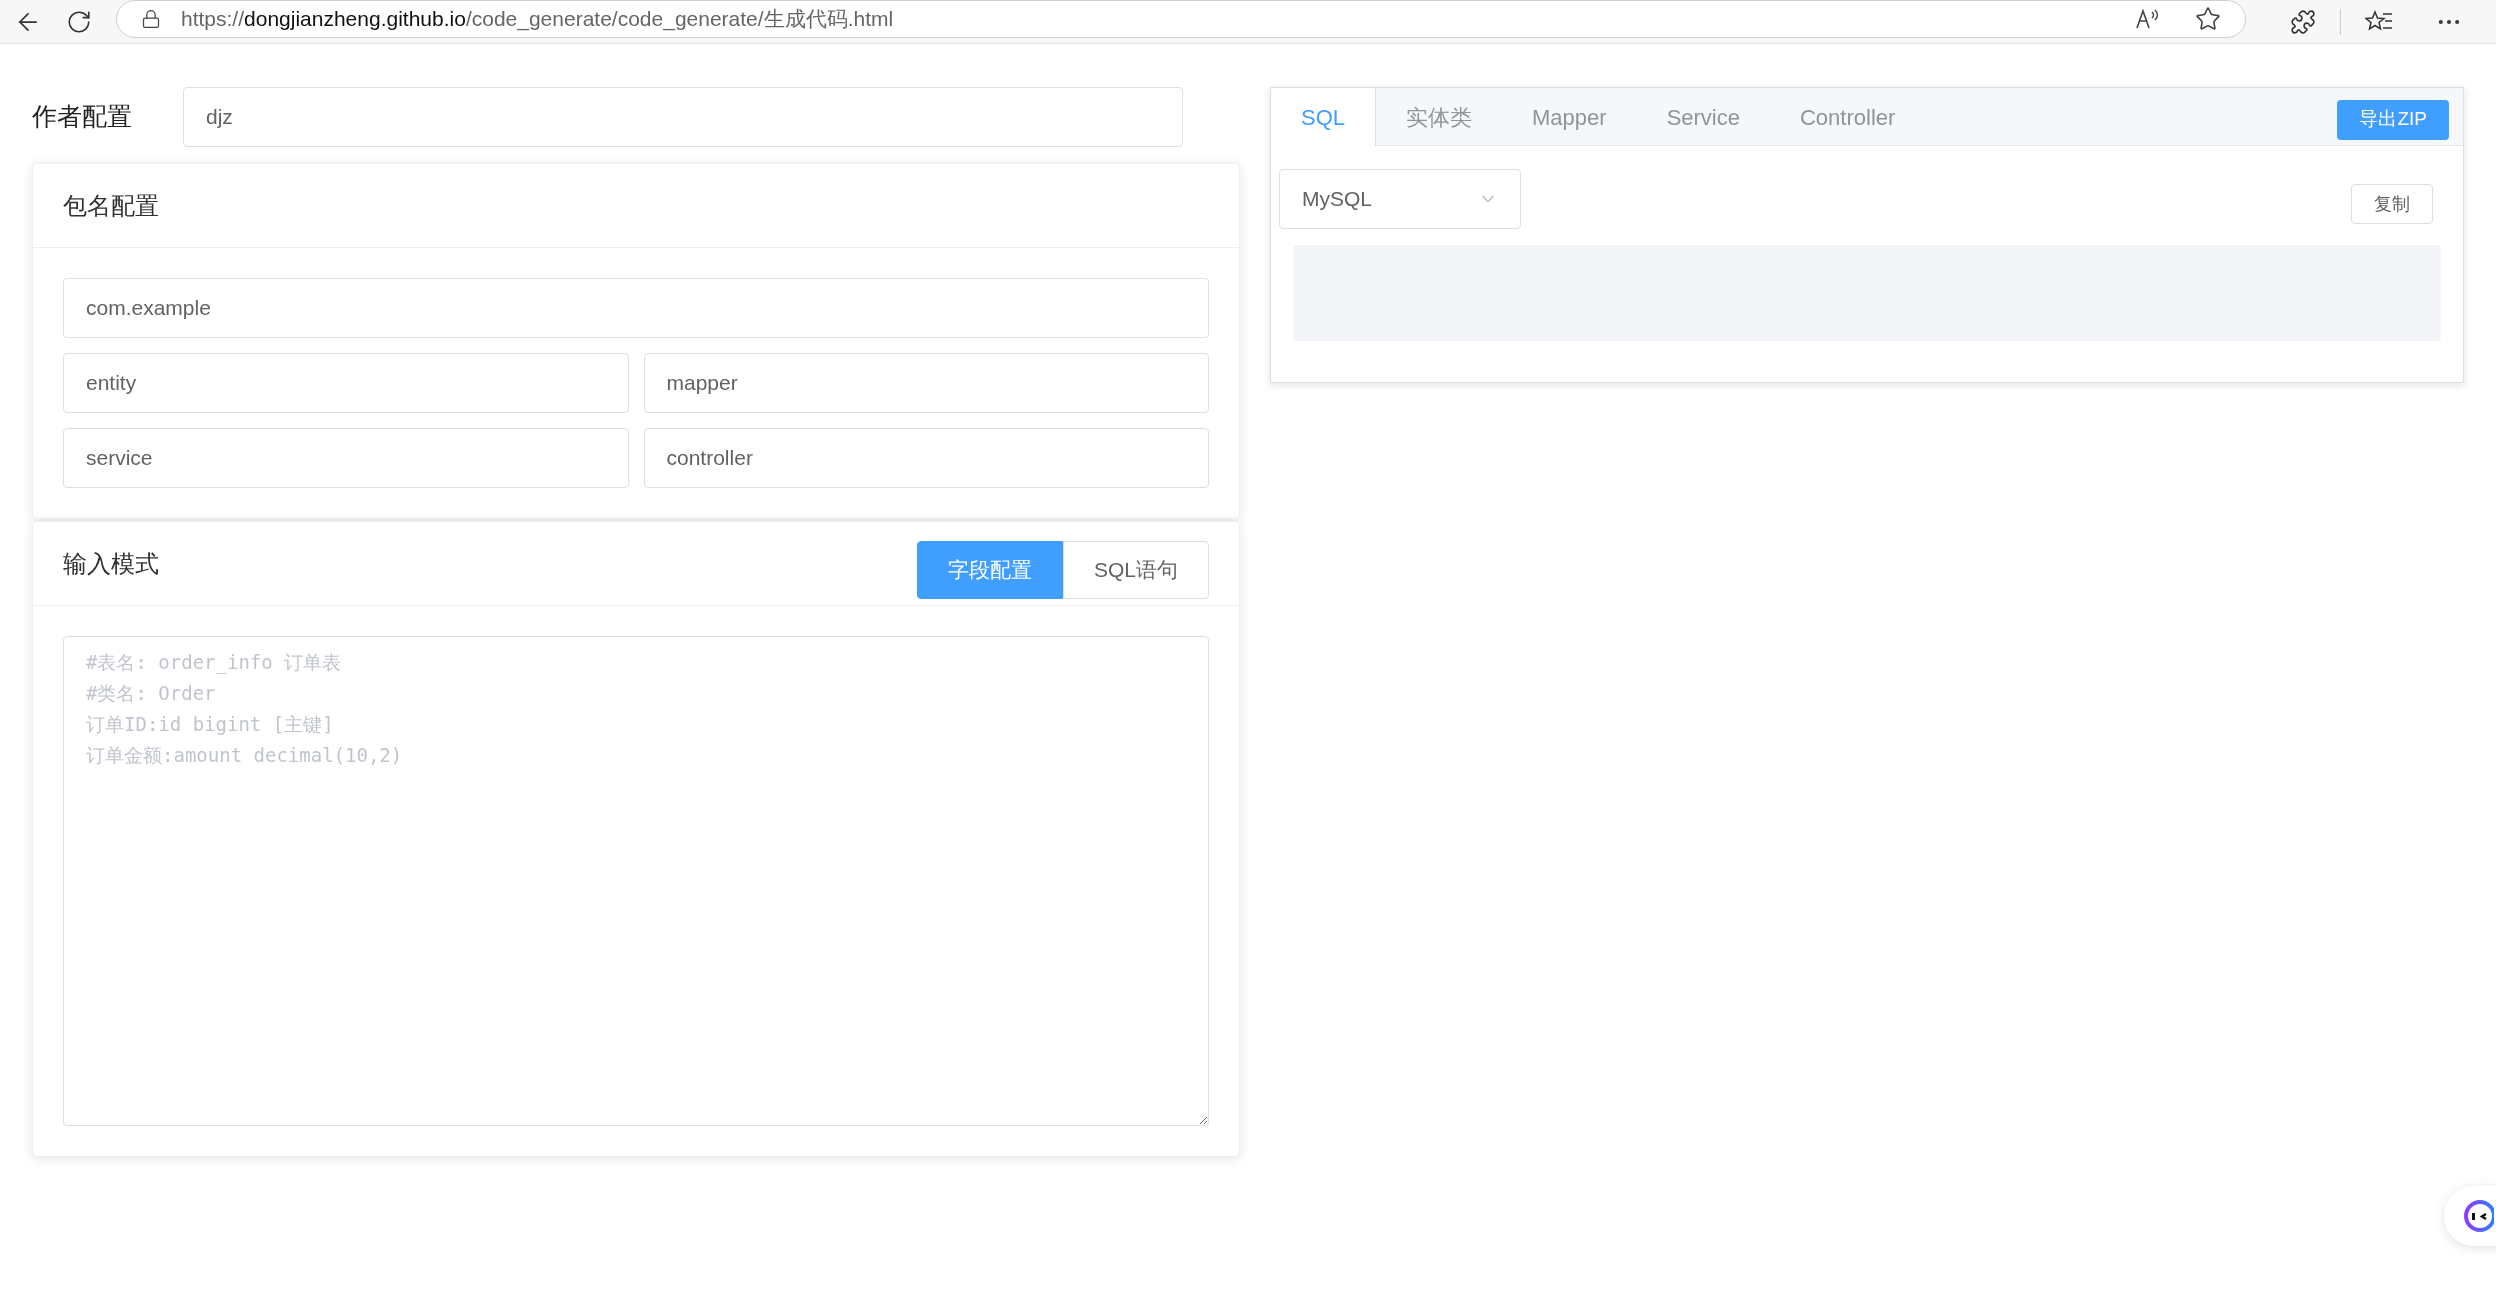 The width and height of the screenshot is (2496, 1306). I want to click on text-field: com.example, so click(636, 308).